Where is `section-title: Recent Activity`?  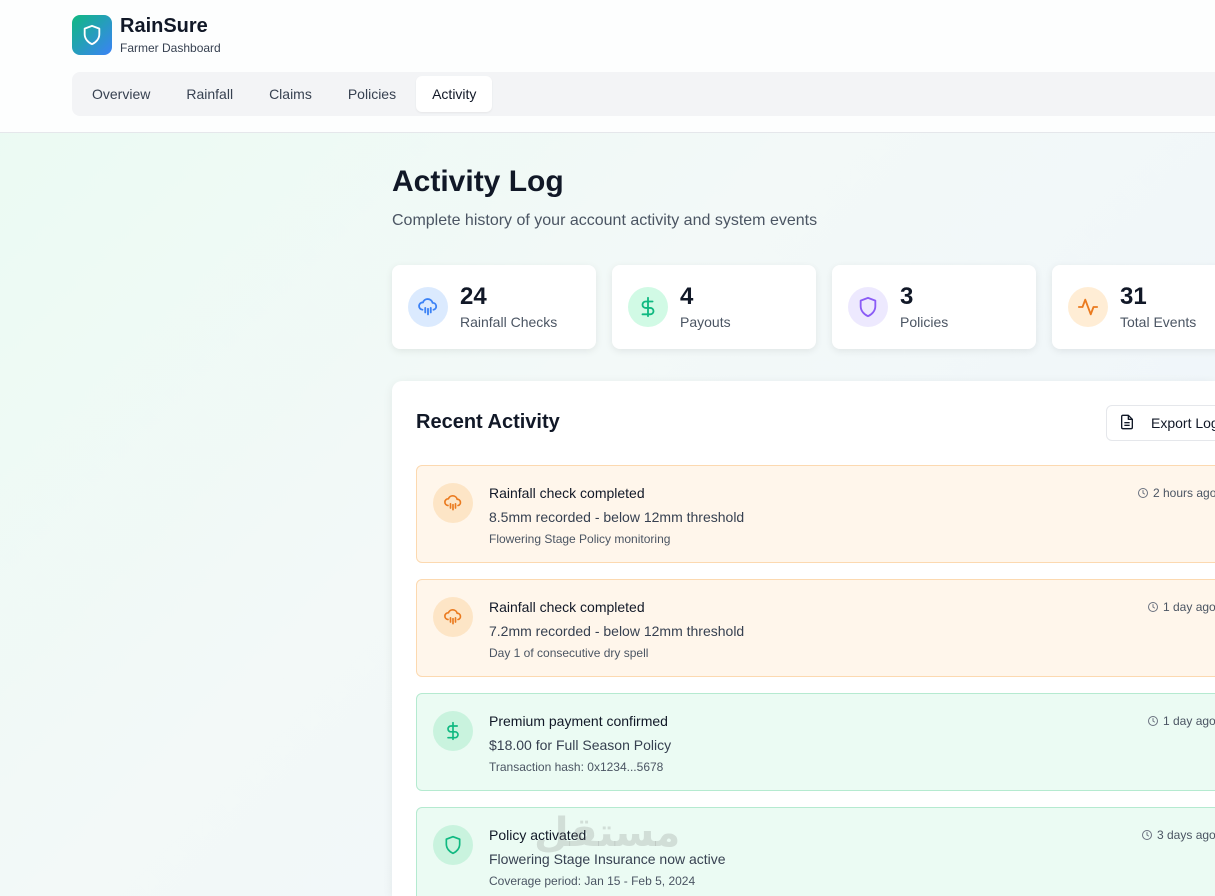
section-title: Recent Activity is located at coordinates (488, 422).